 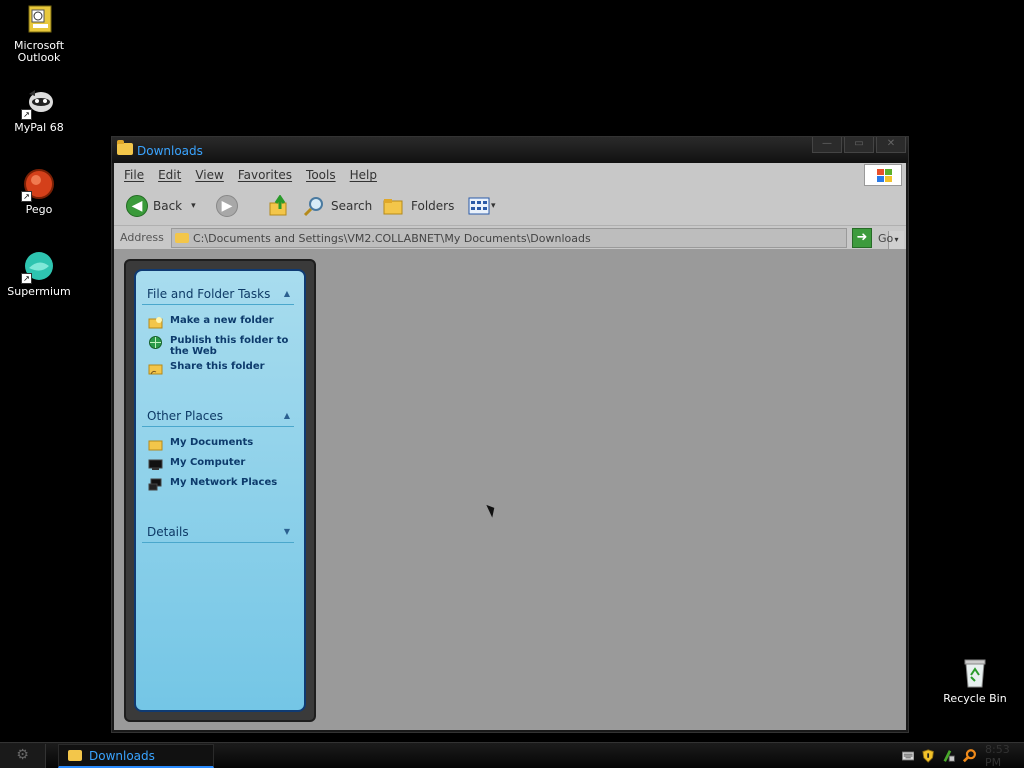 I want to click on details-header: Details ▼, so click(x=218, y=533).